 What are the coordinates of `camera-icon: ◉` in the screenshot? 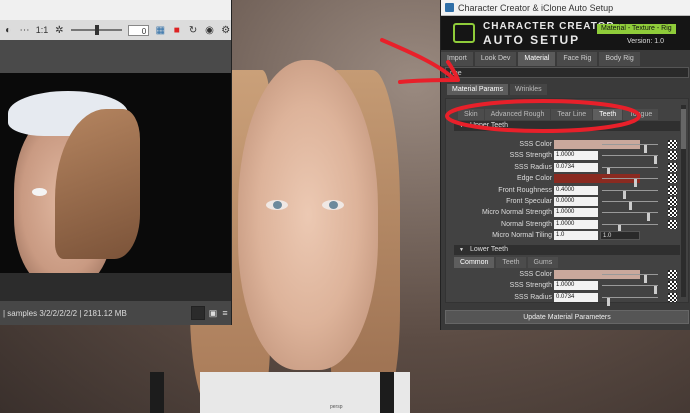 It's located at (209, 30).